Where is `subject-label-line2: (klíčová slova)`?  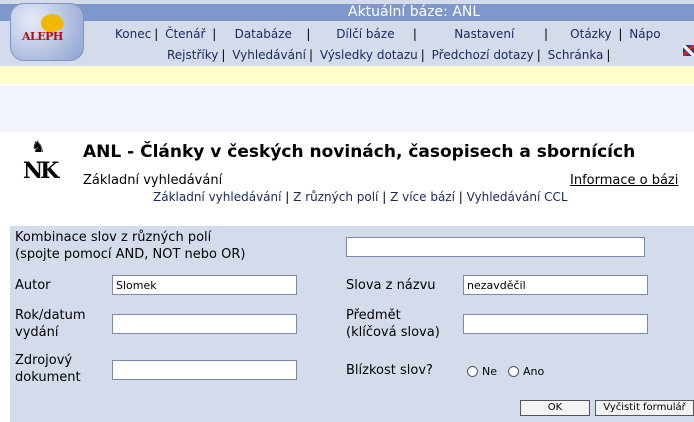 subject-label-line2: (klíčová slova) is located at coordinates (393, 332).